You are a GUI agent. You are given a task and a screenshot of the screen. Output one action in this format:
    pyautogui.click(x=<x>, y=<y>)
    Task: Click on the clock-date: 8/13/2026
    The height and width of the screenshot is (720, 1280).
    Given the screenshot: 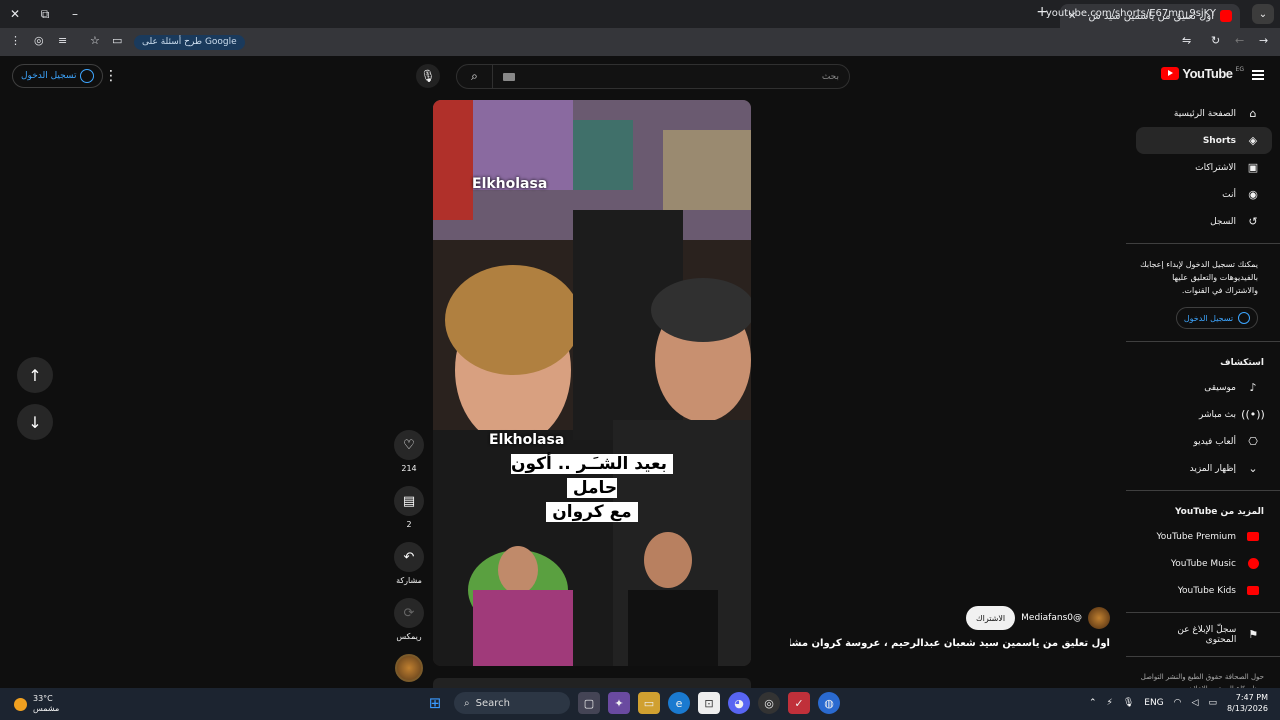 What is the action you would take?
    pyautogui.click(x=1247, y=708)
    